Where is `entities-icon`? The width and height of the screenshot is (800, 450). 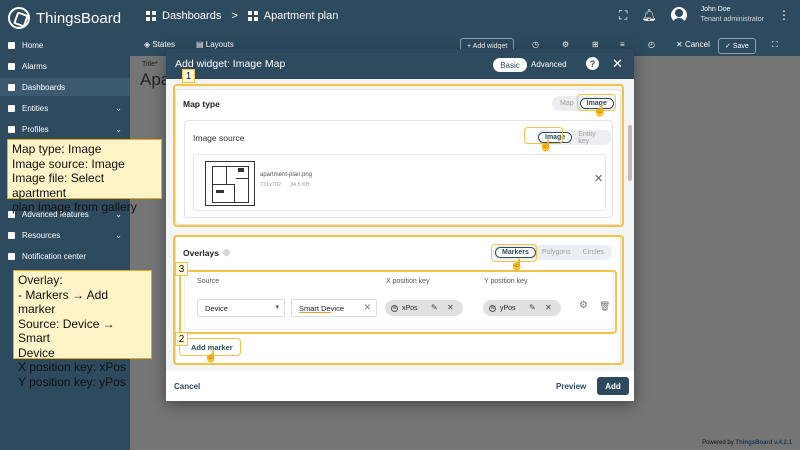
entities-icon is located at coordinates (11, 108).